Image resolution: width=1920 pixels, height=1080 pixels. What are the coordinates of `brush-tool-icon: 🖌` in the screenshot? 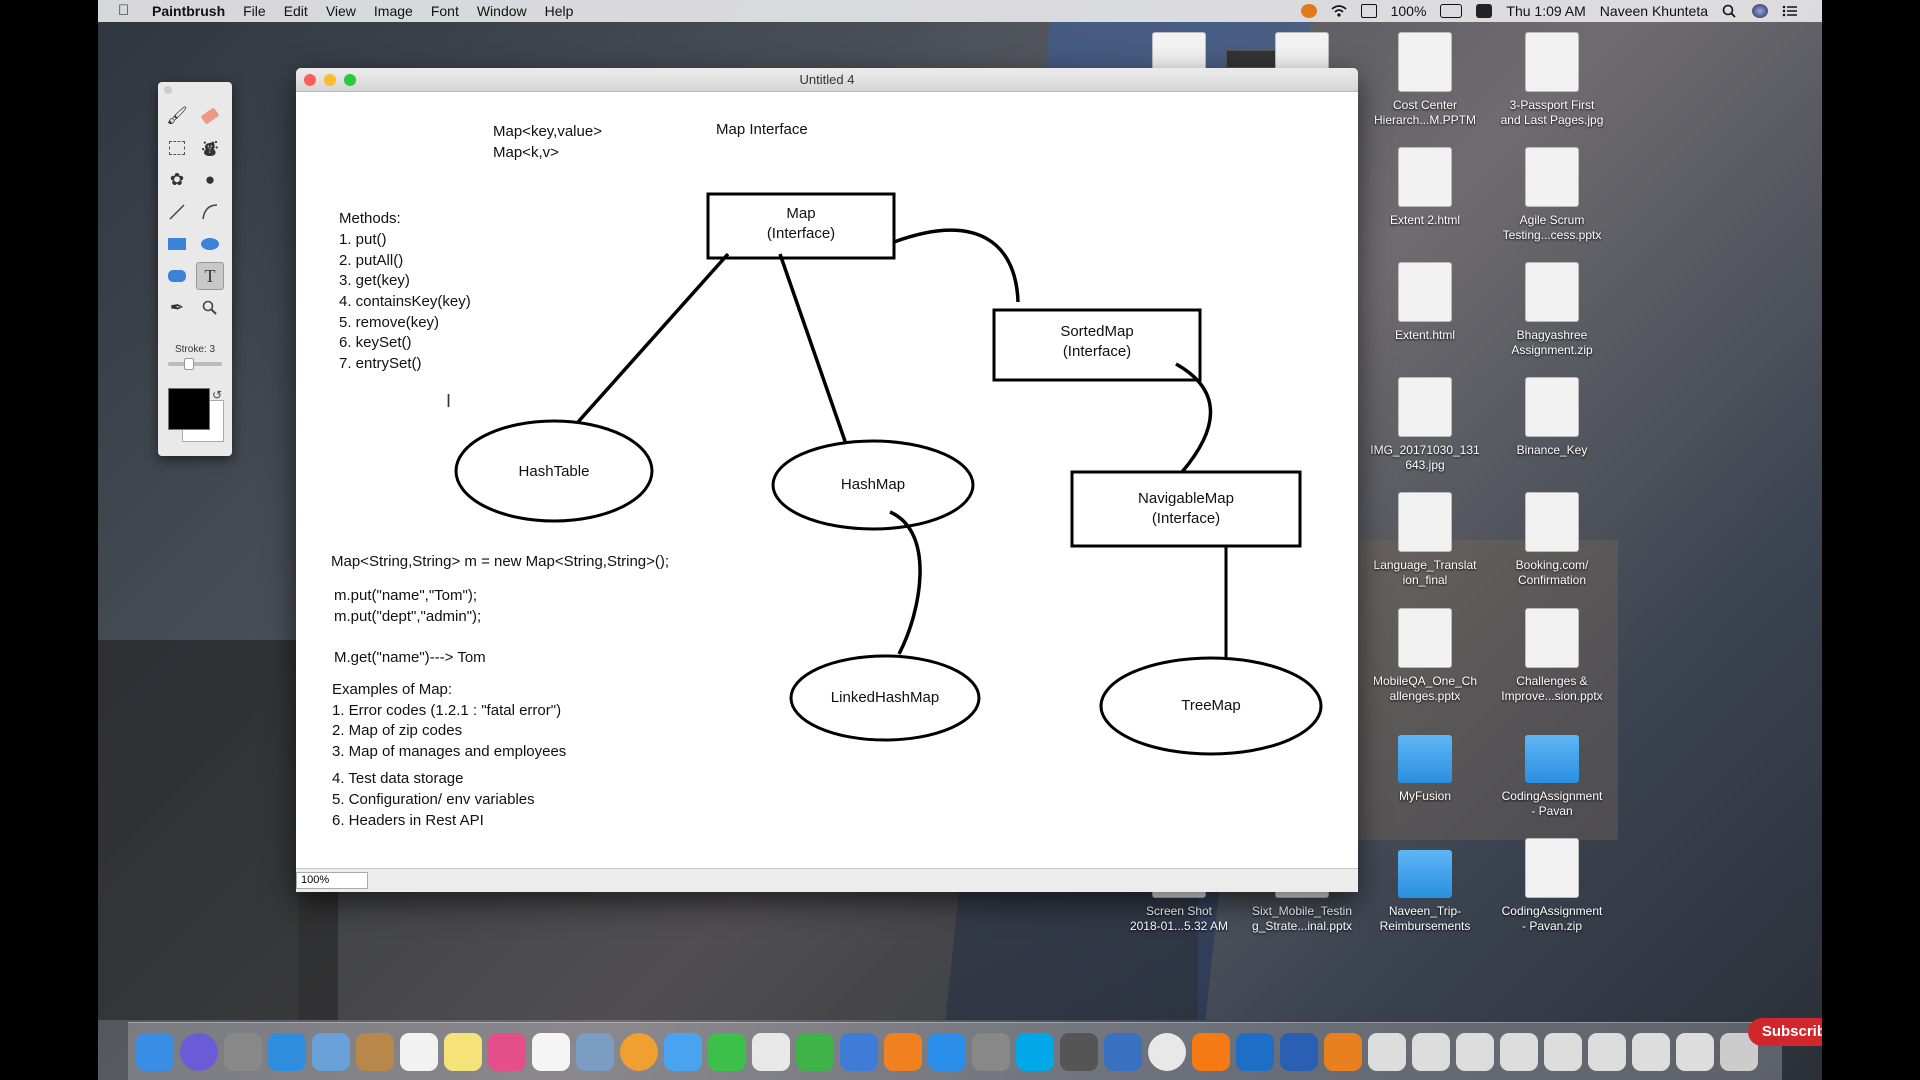 It's located at (177, 116).